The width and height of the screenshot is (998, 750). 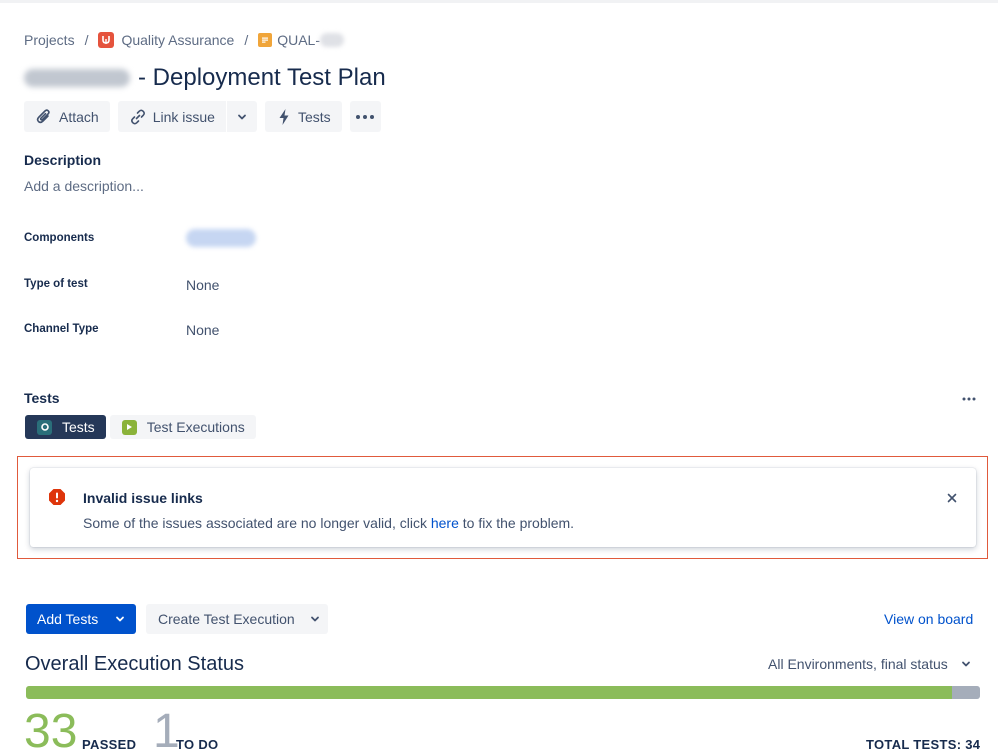 What do you see at coordinates (332, 40) in the screenshot?
I see `redacted-issue-number` at bounding box center [332, 40].